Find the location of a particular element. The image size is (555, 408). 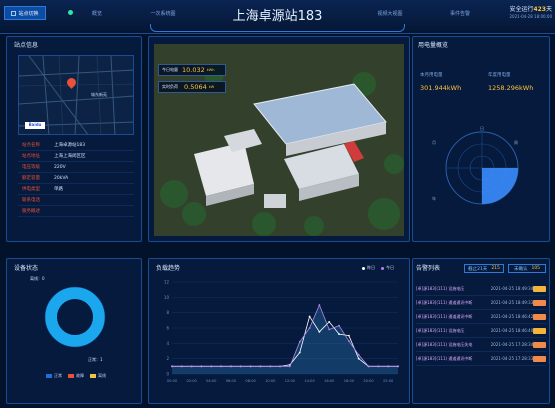

x-tick-label: 02:00 is located at coordinates (191, 381).